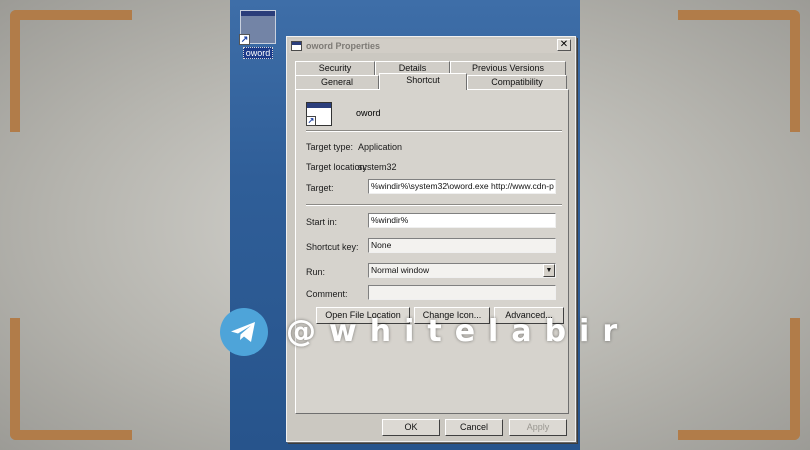 The width and height of the screenshot is (810, 450). Describe the element at coordinates (517, 82) in the screenshot. I see `tab-compatibility: Compatibility` at that location.